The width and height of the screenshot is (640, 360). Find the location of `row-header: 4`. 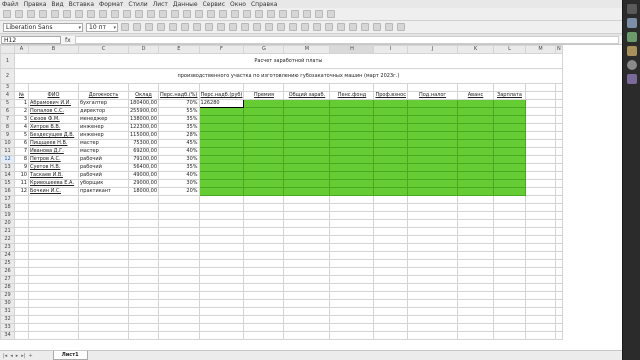

row-header: 4 is located at coordinates (7, 95).